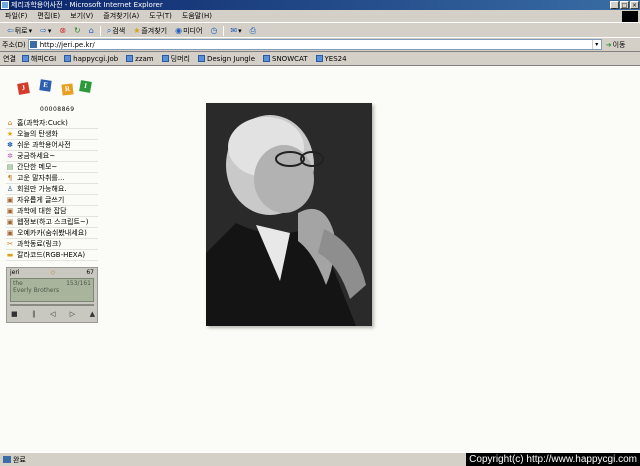 This screenshot has width=640, height=466. I want to click on back-label: 뒤로, so click(21, 30).